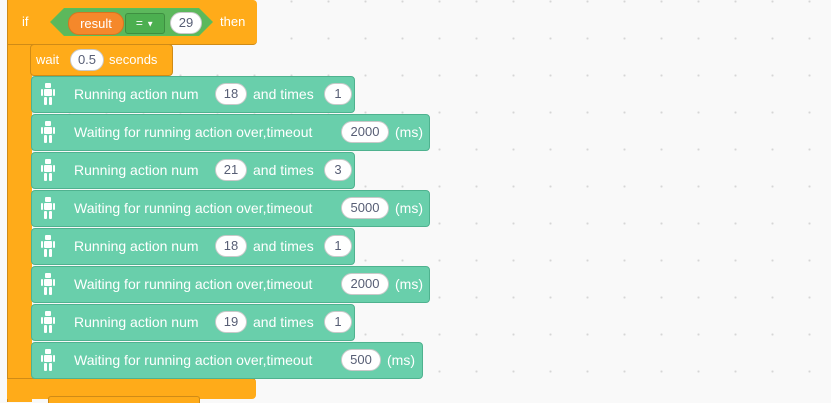  What do you see at coordinates (48, 59) in the screenshot?
I see `wait-label: wait` at bounding box center [48, 59].